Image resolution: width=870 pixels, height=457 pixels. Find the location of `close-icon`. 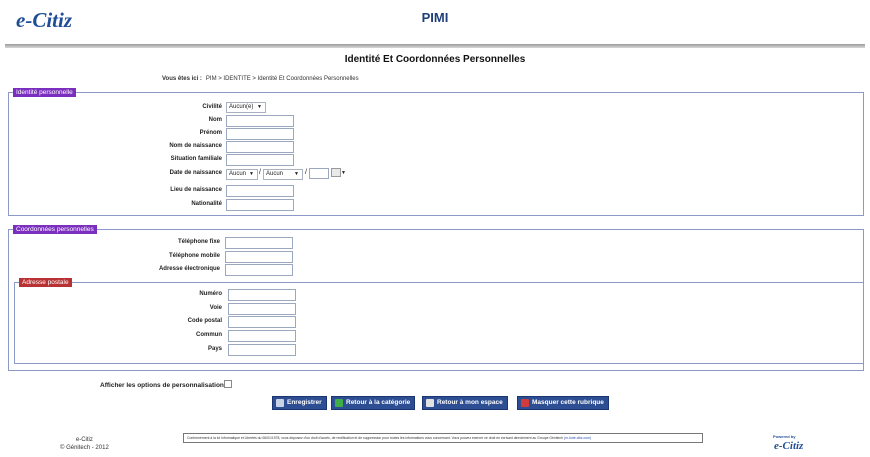

close-icon is located at coordinates (525, 403).